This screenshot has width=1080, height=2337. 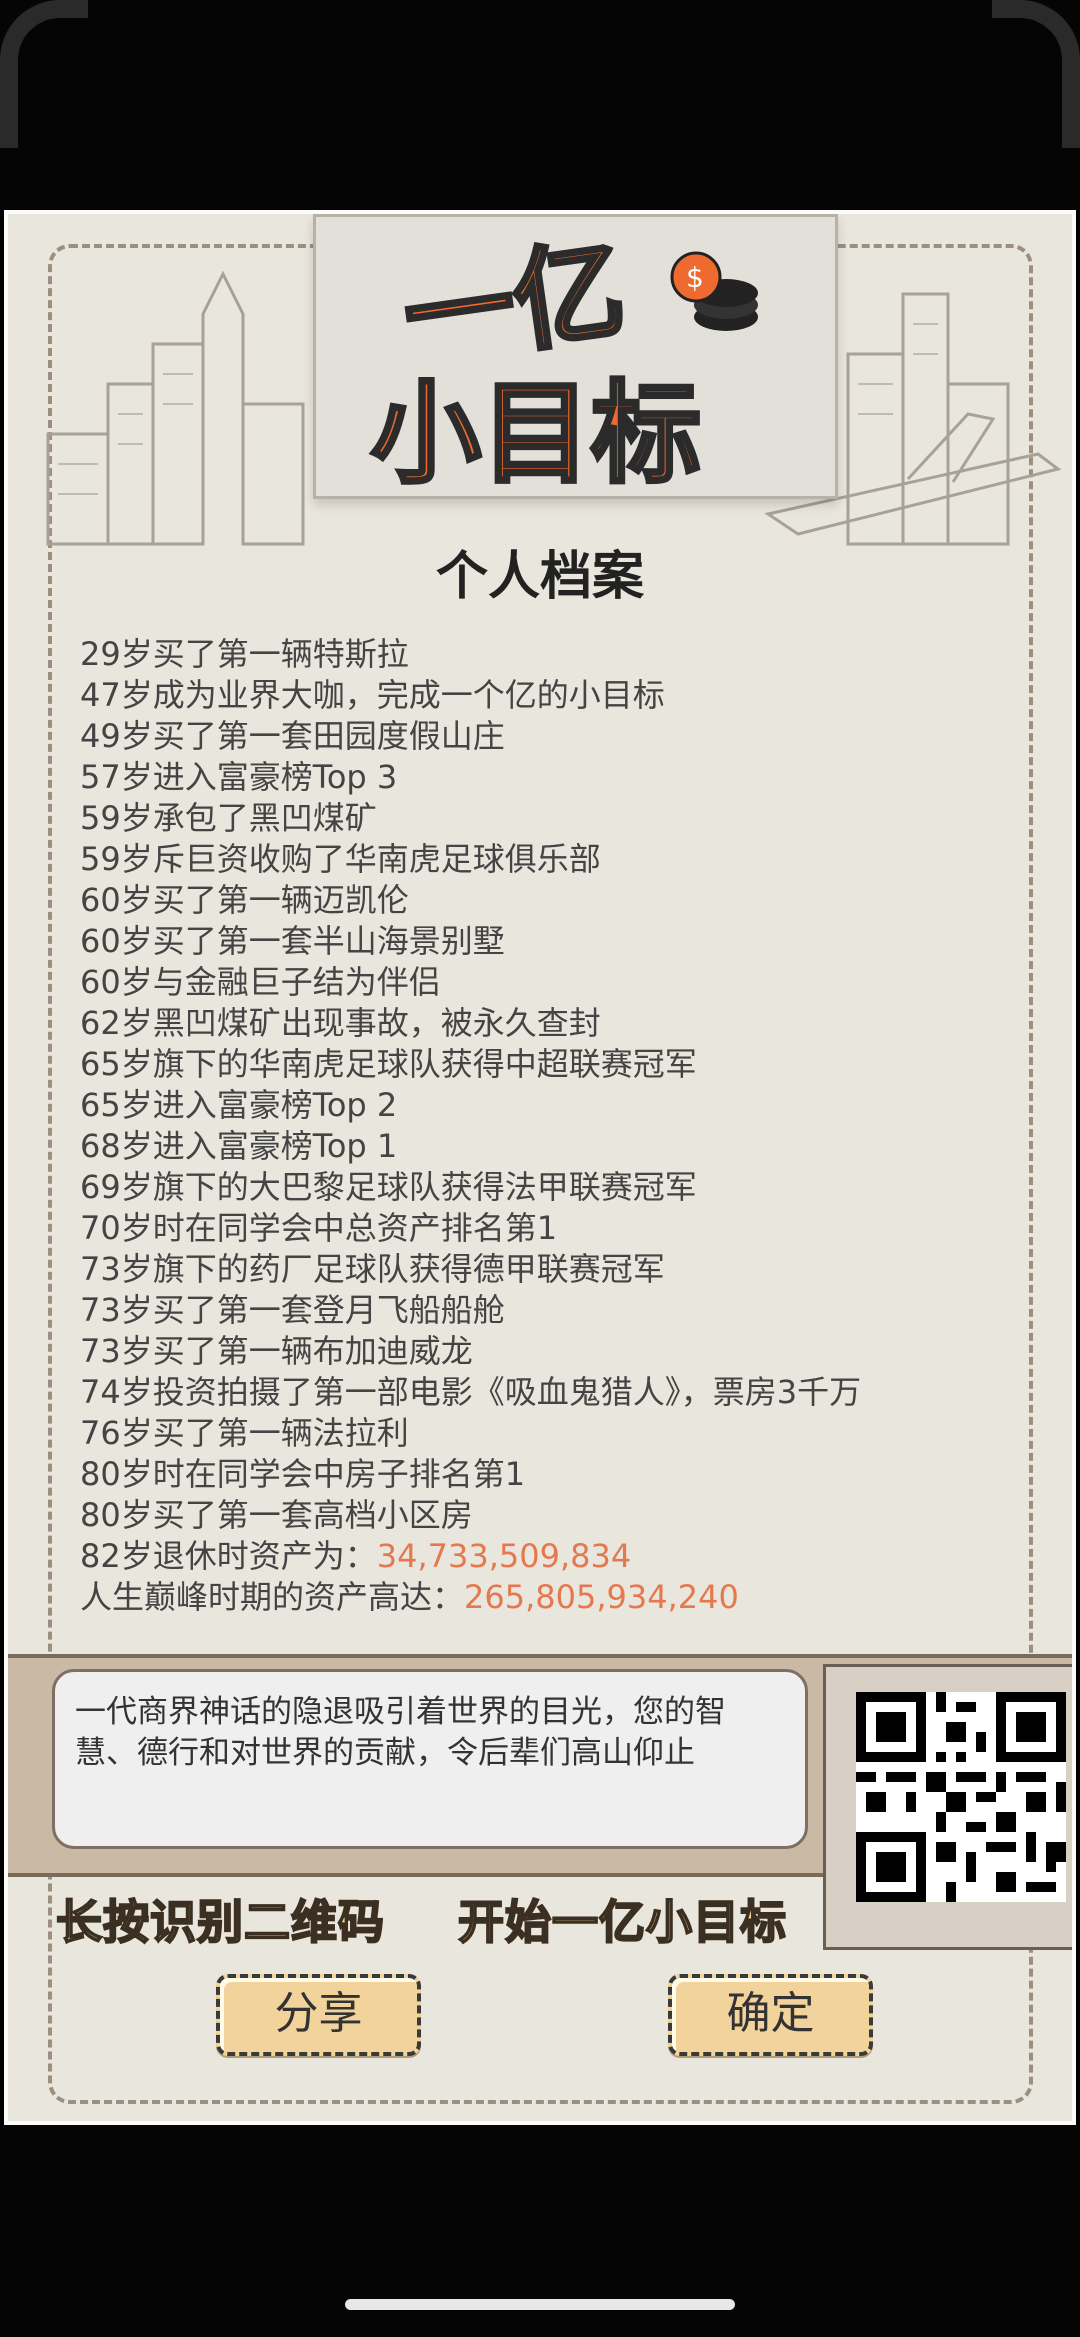 What do you see at coordinates (272, 1597) in the screenshot?
I see `peak-label: 人生巅峰时期的资产高达：` at bounding box center [272, 1597].